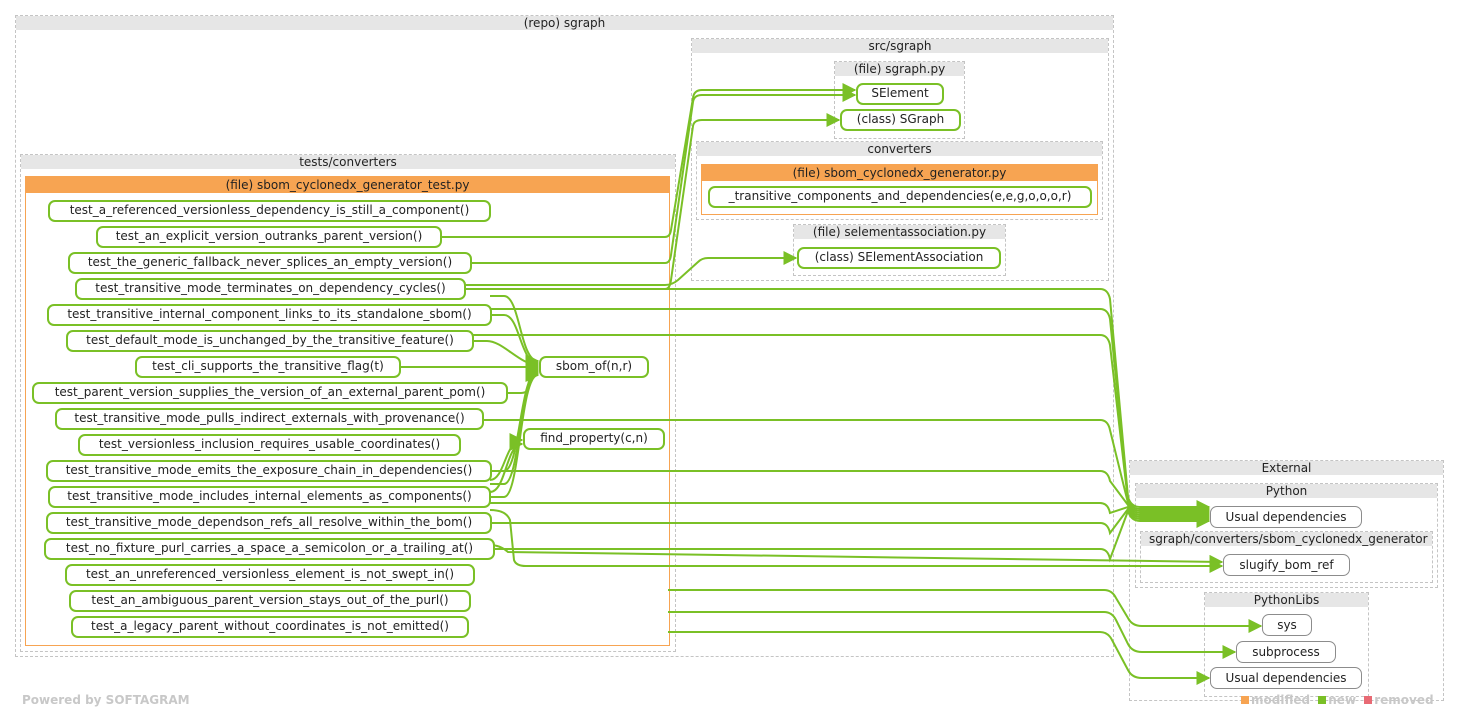  What do you see at coordinates (1287, 625) in the screenshot?
I see `sys-node: sys` at bounding box center [1287, 625].